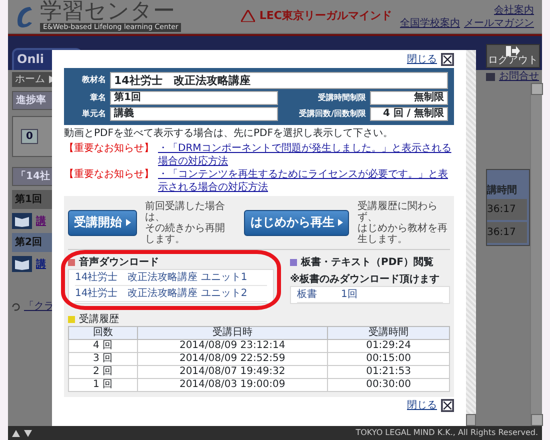  Describe the element at coordinates (33, 176) in the screenshot. I see `panel-header: 「14社` at that location.